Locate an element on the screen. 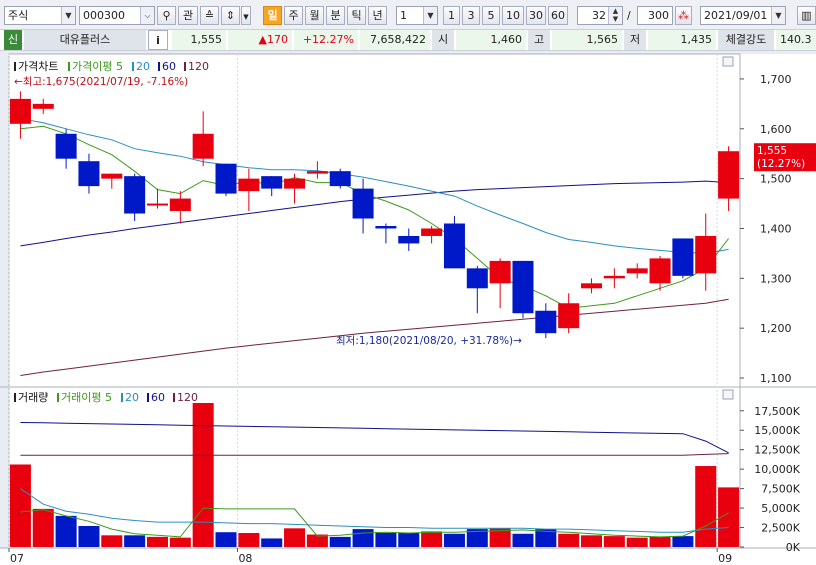  spin-icon: ▲ ▼ is located at coordinates (615, 15).